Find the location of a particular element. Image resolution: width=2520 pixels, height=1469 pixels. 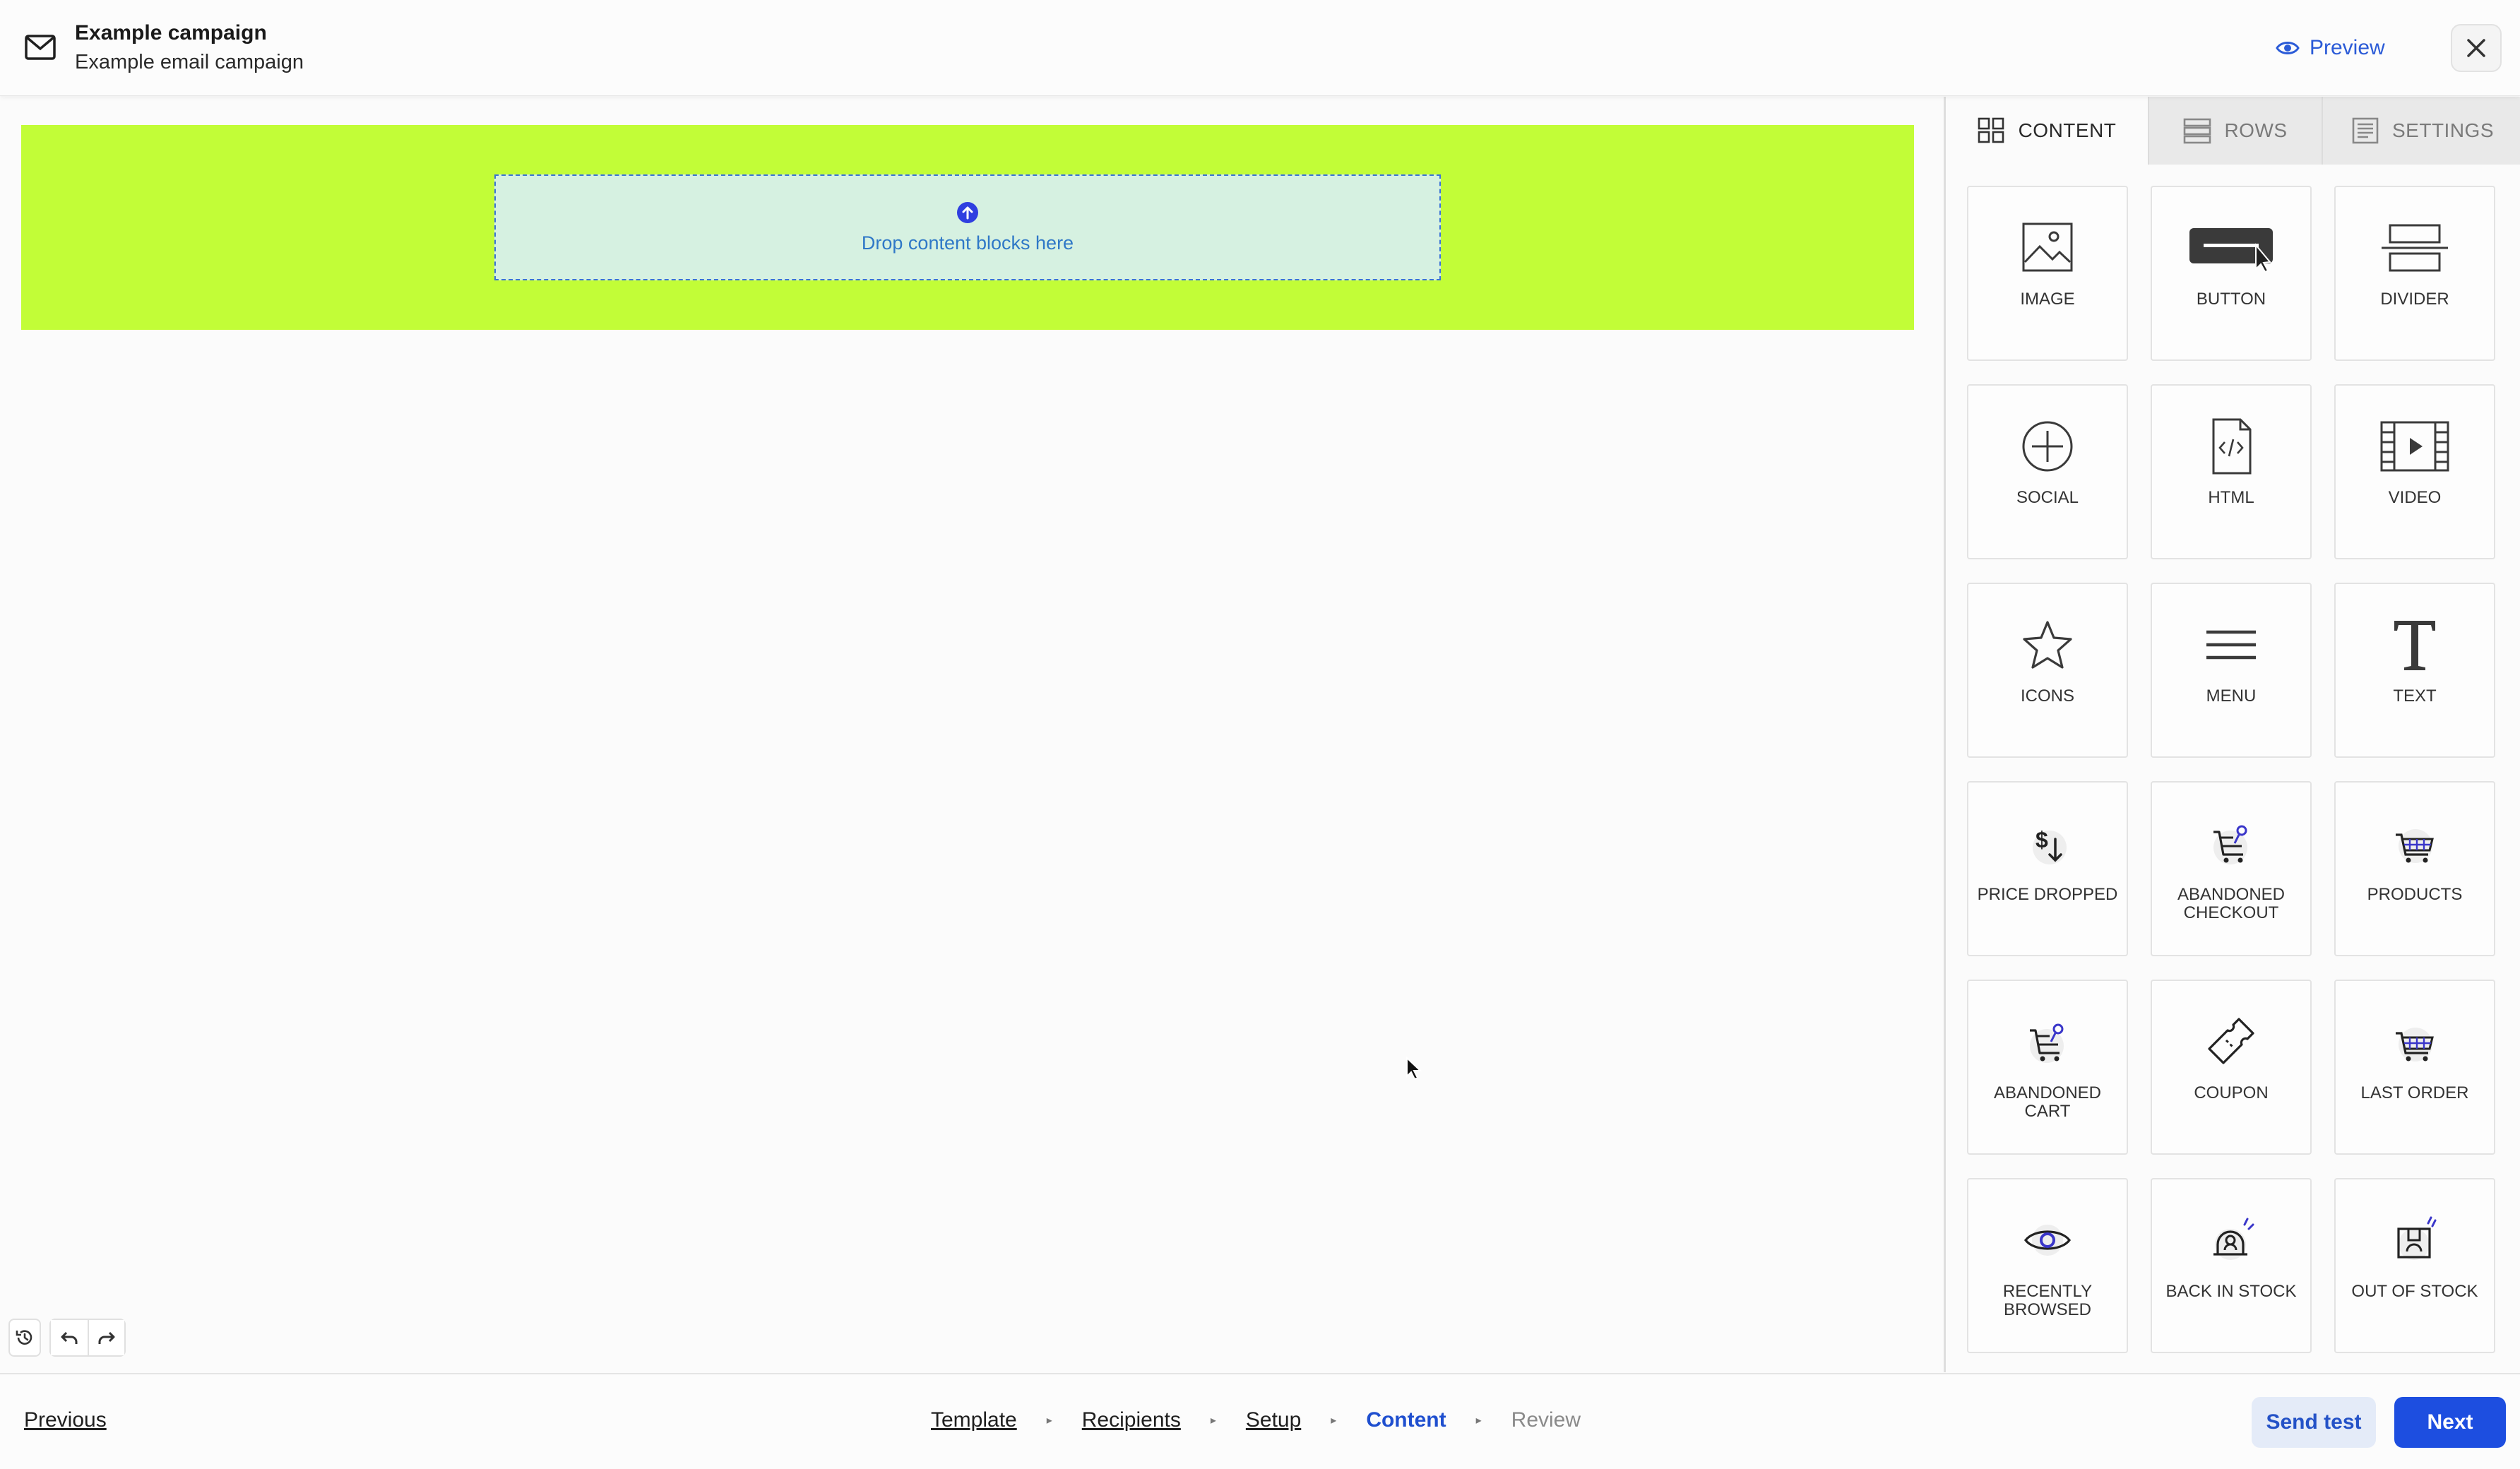

step-template: Template is located at coordinates (974, 1420).